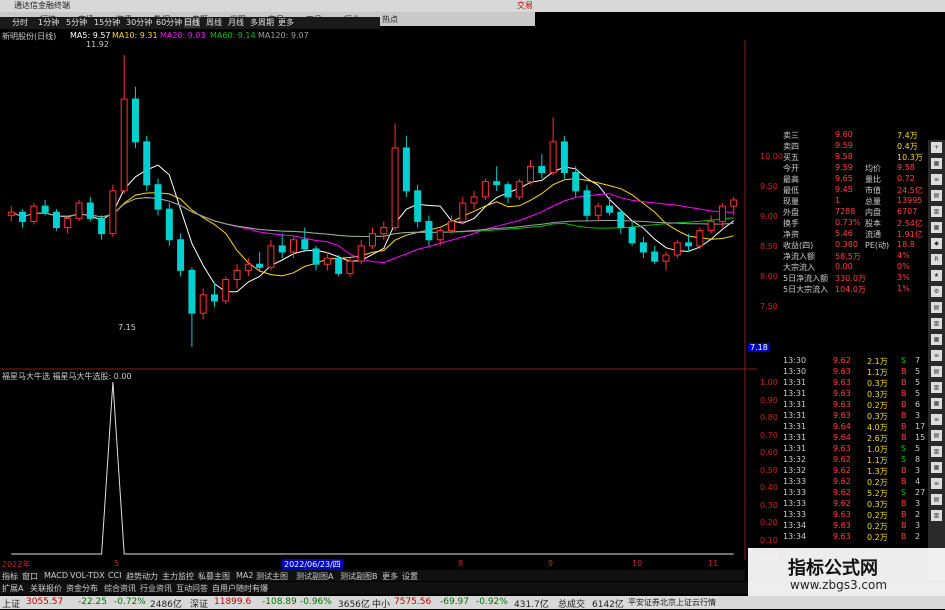 The width and height of the screenshot is (945, 610). Describe the element at coordinates (769, 246) in the screenshot. I see `price-tick: 8.50` at that location.